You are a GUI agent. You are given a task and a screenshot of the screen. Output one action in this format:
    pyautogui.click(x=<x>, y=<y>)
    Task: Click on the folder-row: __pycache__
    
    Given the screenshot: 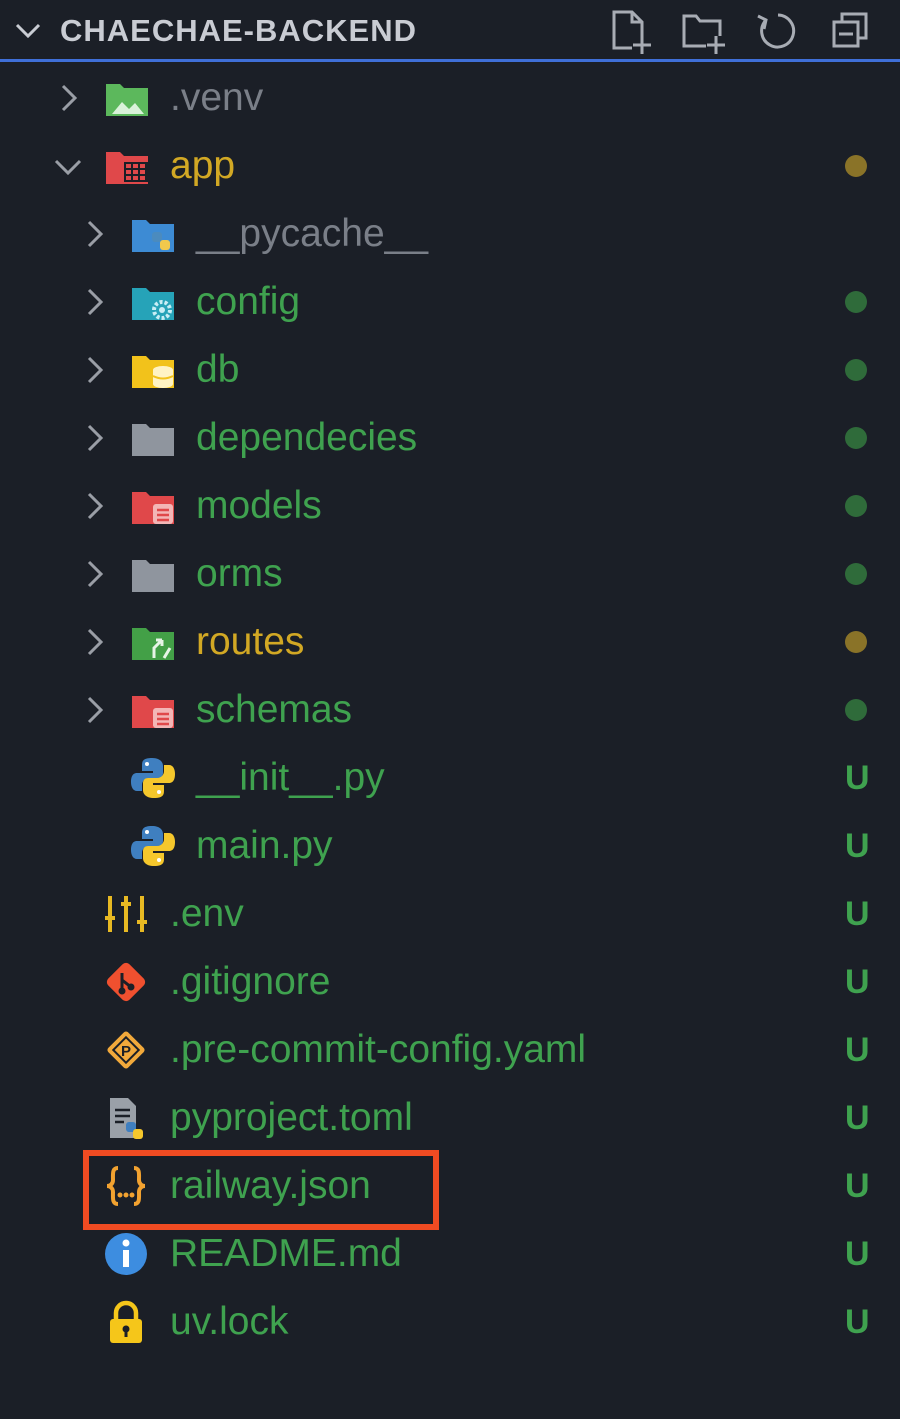 What is the action you would take?
    pyautogui.click(x=450, y=234)
    